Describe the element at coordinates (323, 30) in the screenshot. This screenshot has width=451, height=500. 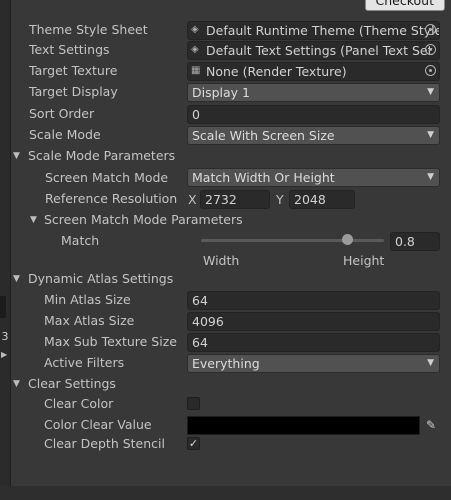
I see `theme-style-sheet-value: Default Runtime Theme (Theme Style` at that location.